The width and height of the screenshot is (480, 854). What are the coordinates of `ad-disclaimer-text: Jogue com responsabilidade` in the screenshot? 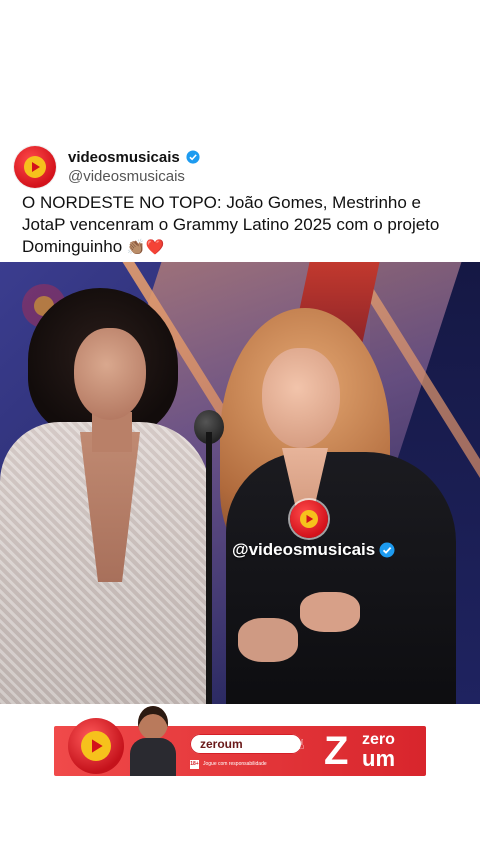 It's located at (235, 764).